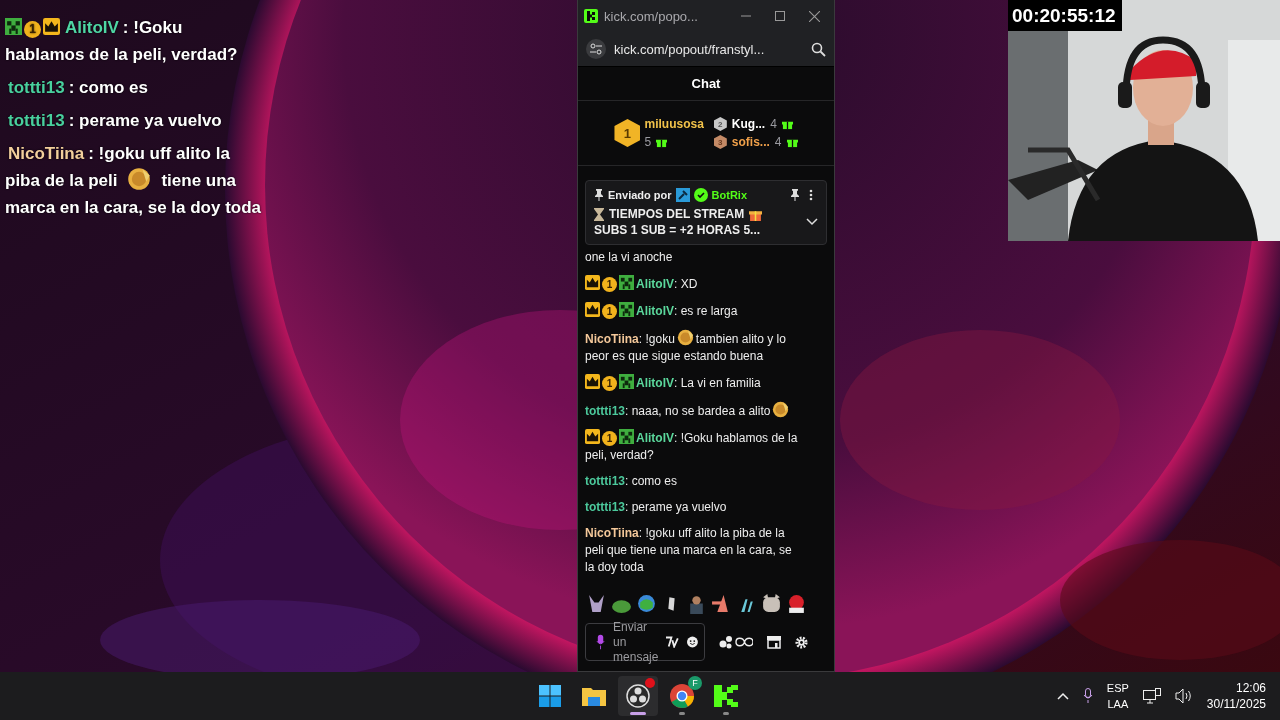 The height and width of the screenshot is (720, 1280). I want to click on circle-logo-icon, so click(638, 696).